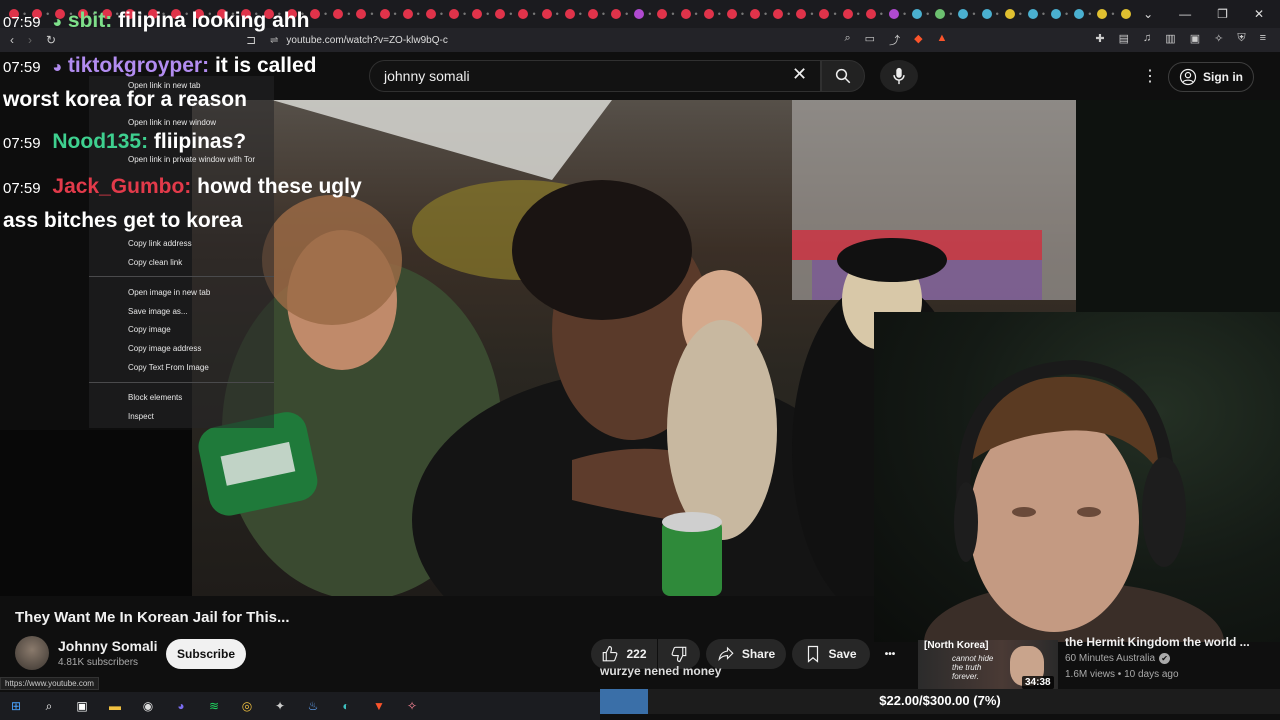 This screenshot has height=720, width=1280. What do you see at coordinates (636, 654) in the screenshot?
I see `like-count: 222` at bounding box center [636, 654].